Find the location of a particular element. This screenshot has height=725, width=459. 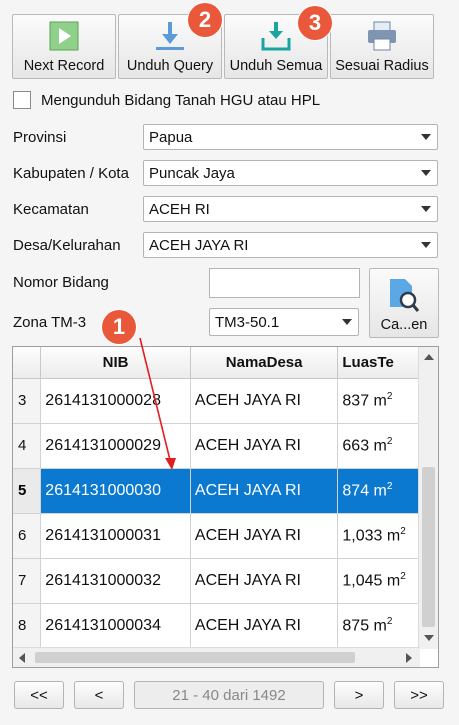

pagination: << < 21 - 40 dari 1492 > >> is located at coordinates (229, 695).